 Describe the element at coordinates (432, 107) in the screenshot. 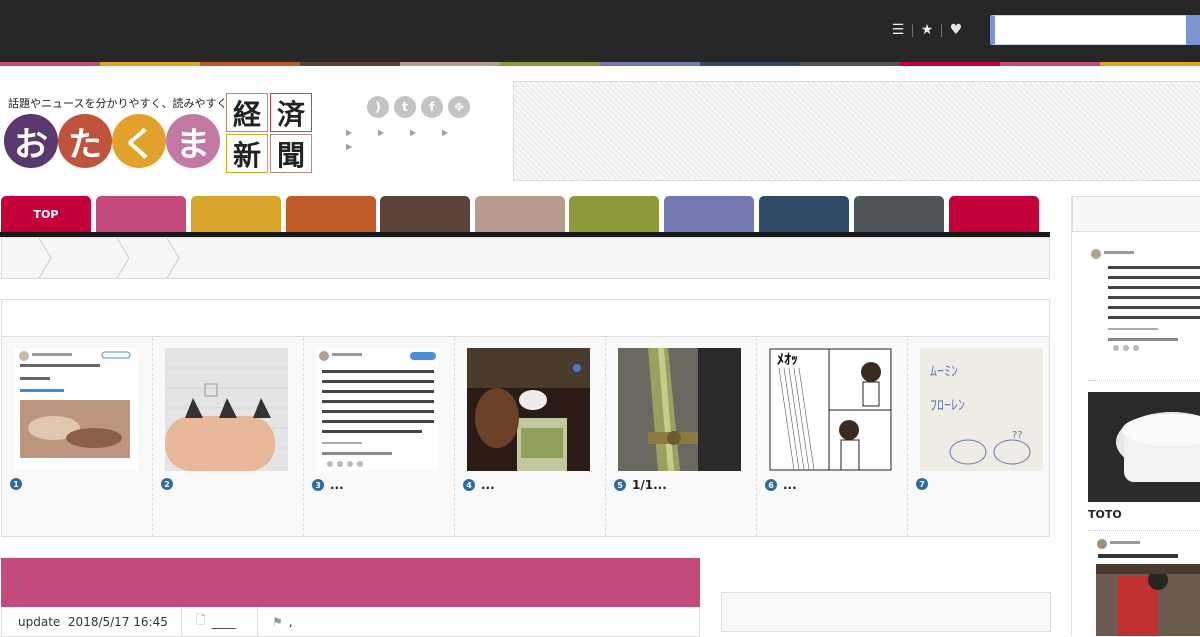

I see `facebook-icon: f` at that location.